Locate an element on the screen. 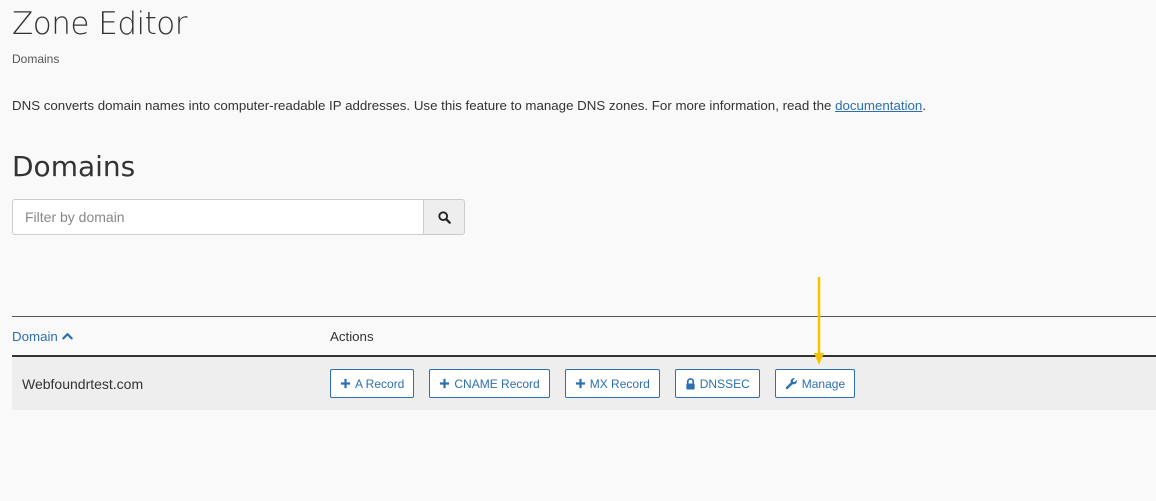 This screenshot has height=501, width=1156. search-button is located at coordinates (444, 217).